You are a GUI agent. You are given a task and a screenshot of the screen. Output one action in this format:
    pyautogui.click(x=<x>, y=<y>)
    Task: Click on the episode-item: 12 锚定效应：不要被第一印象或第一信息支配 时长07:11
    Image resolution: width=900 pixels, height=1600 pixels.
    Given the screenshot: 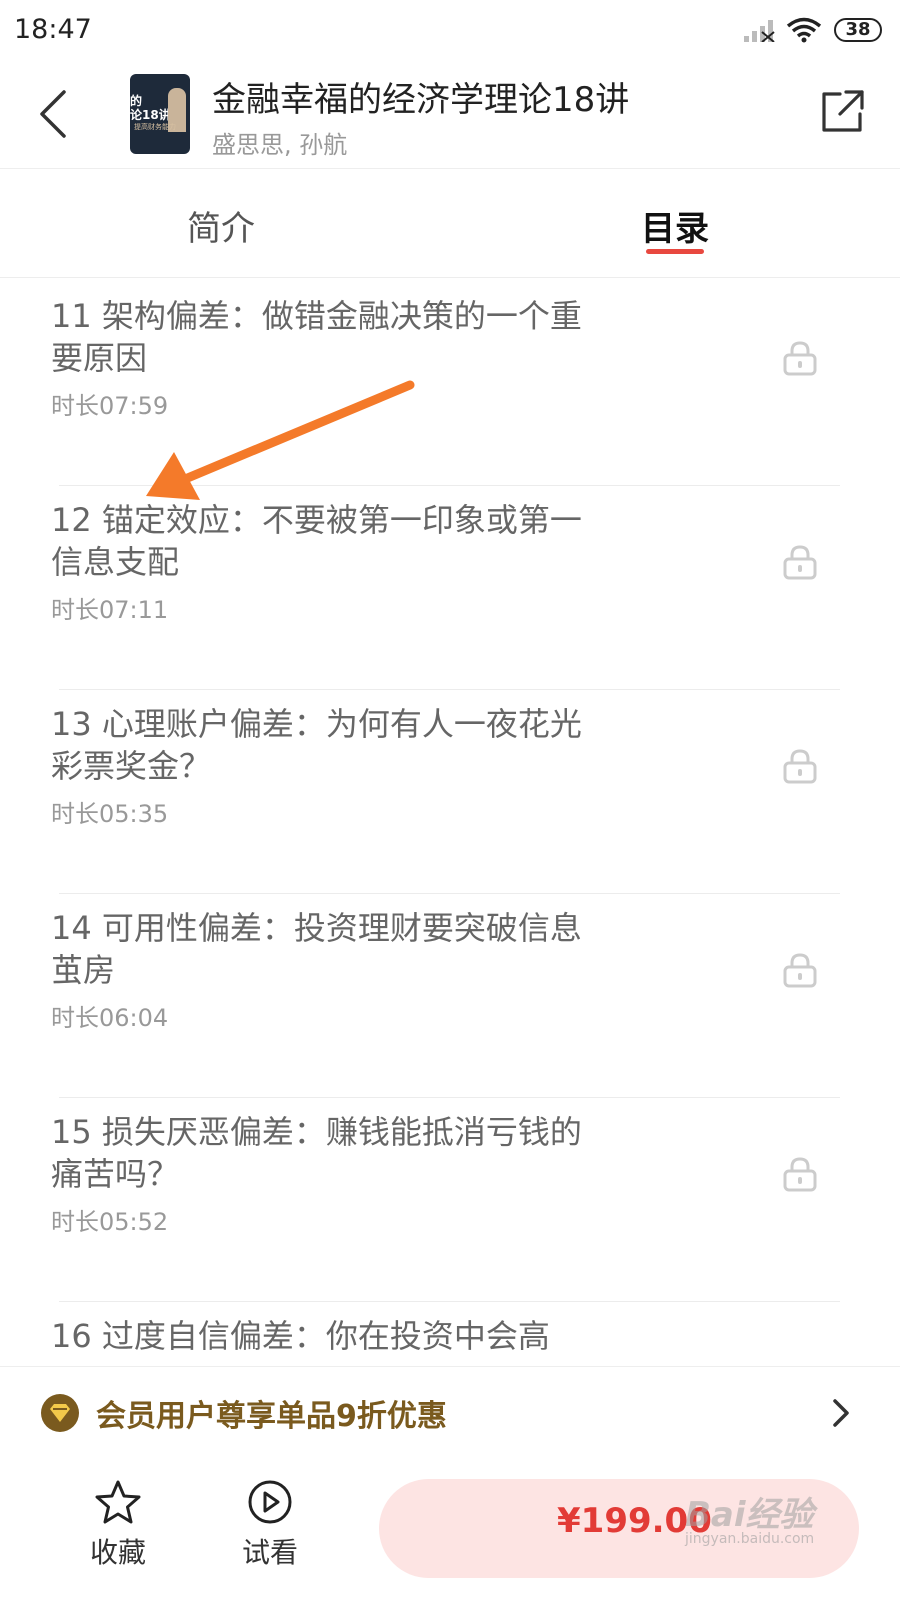 What is the action you would take?
    pyautogui.click(x=450, y=586)
    